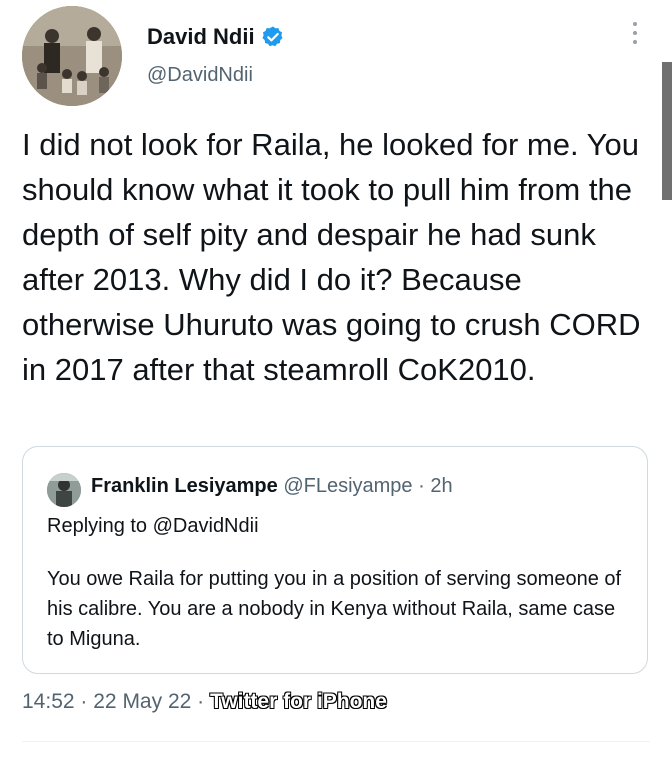  I want to click on quoted-author-handle: @FLesiyampe, so click(347, 486).